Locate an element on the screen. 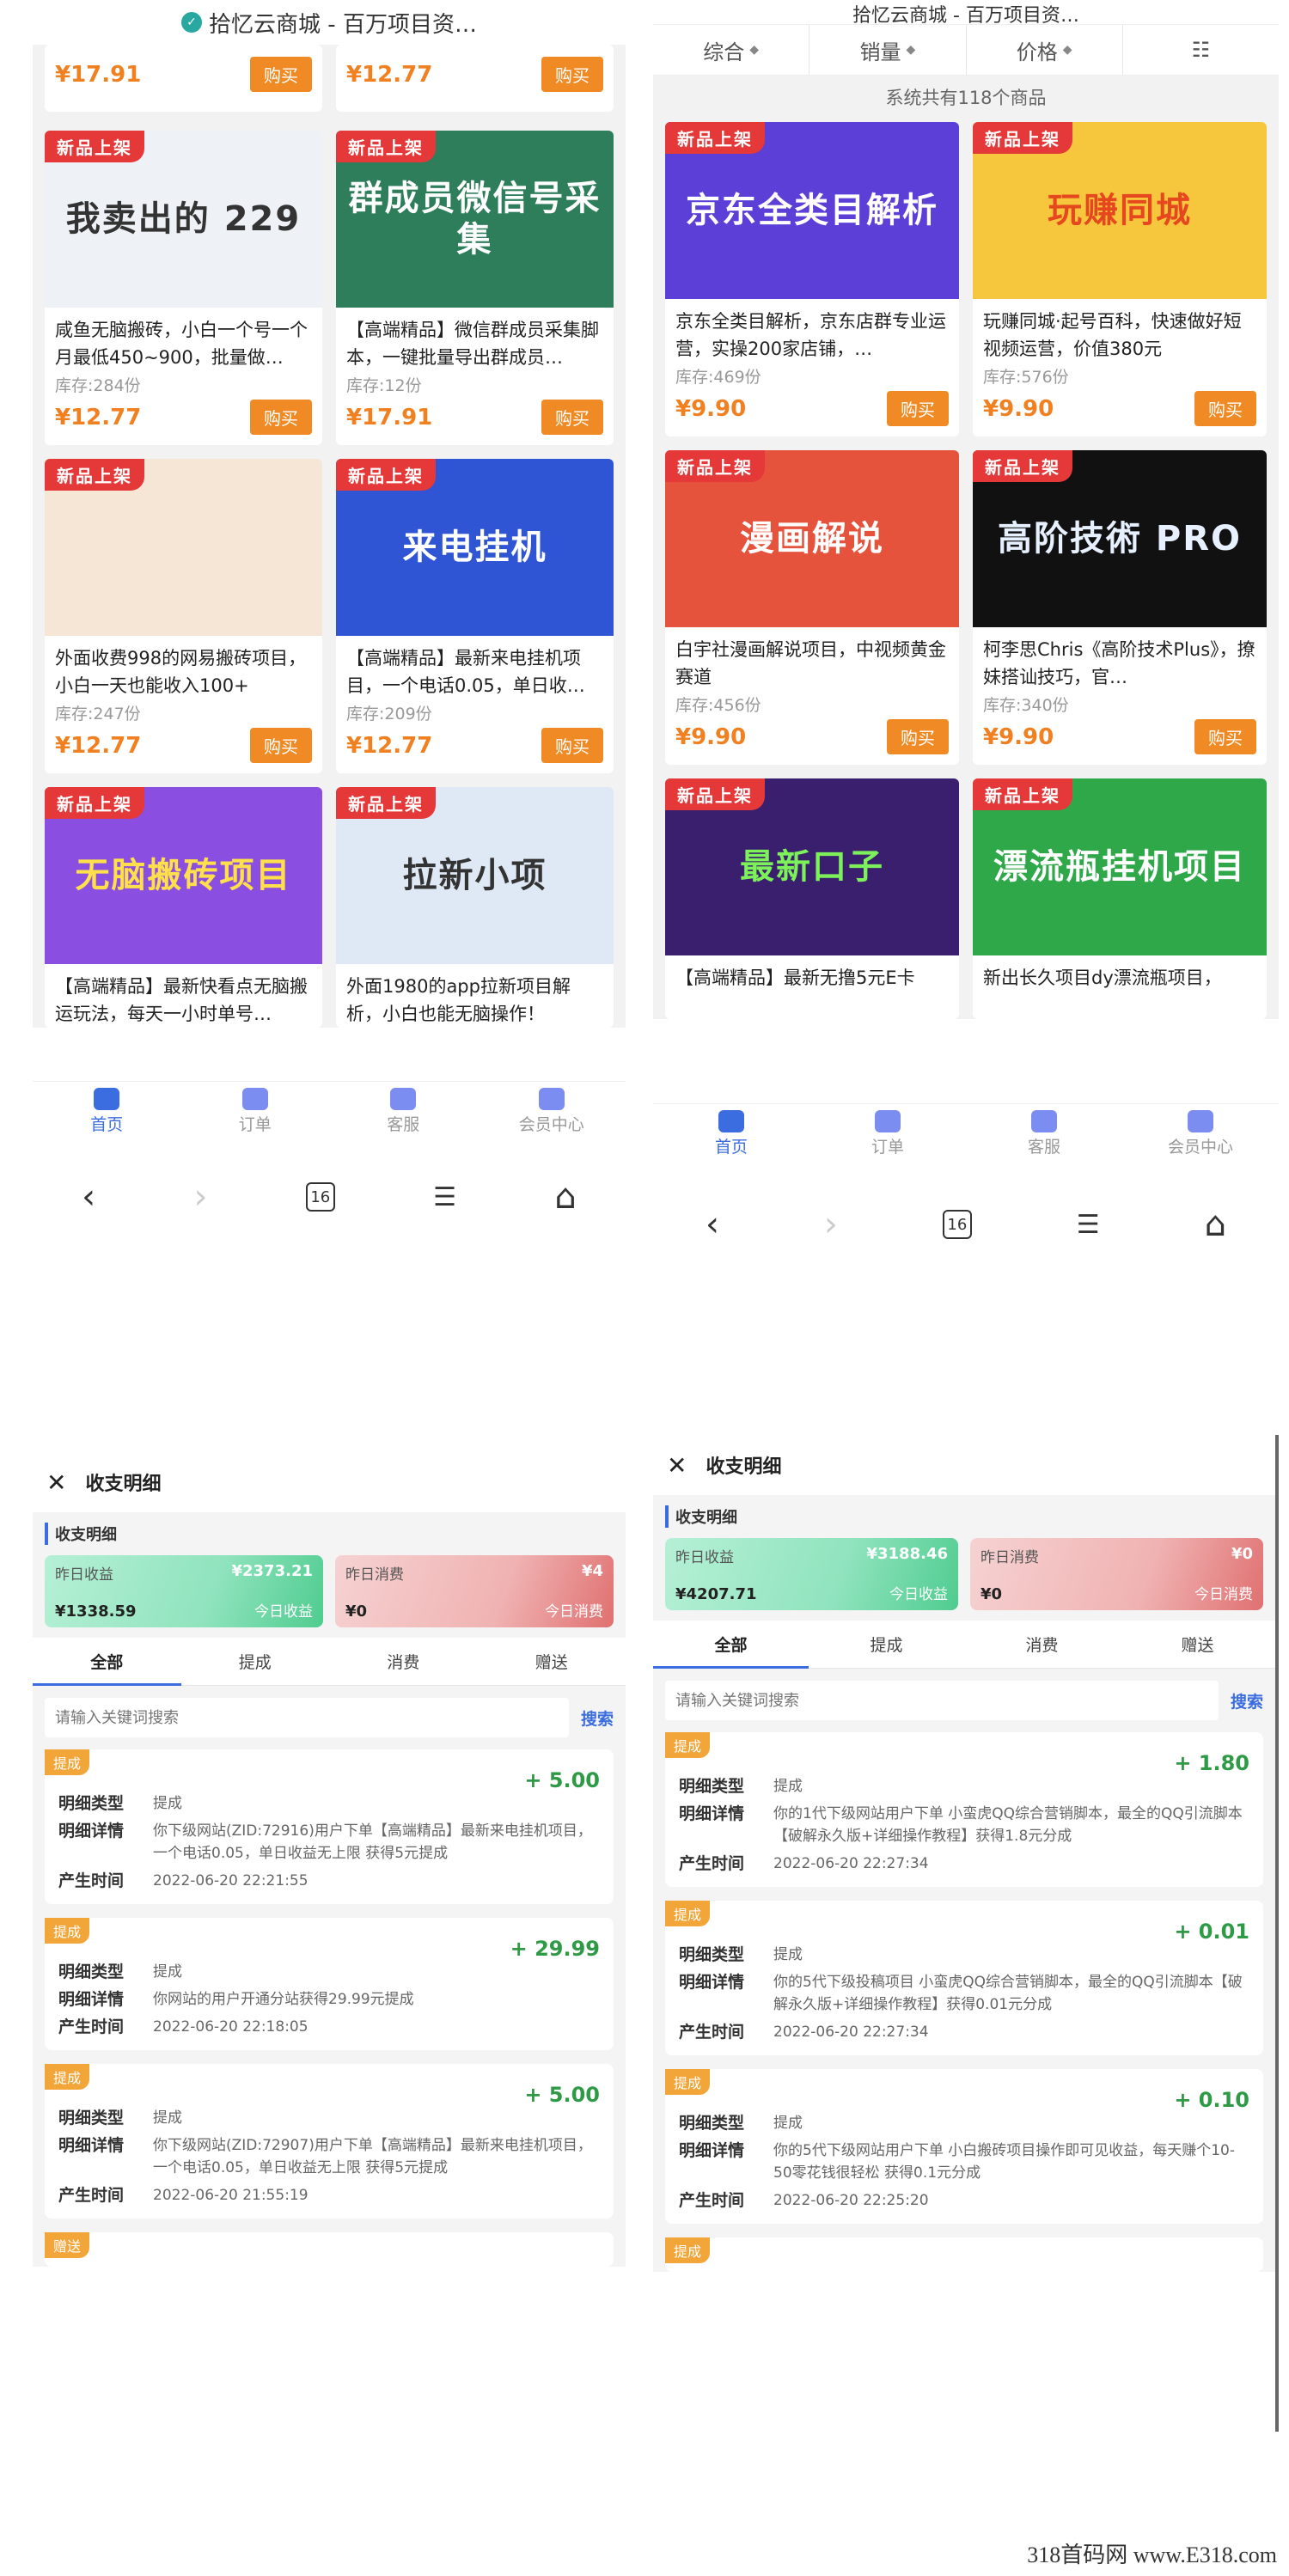  sort-comprehensive: 综合 ◆ is located at coordinates (731, 50).